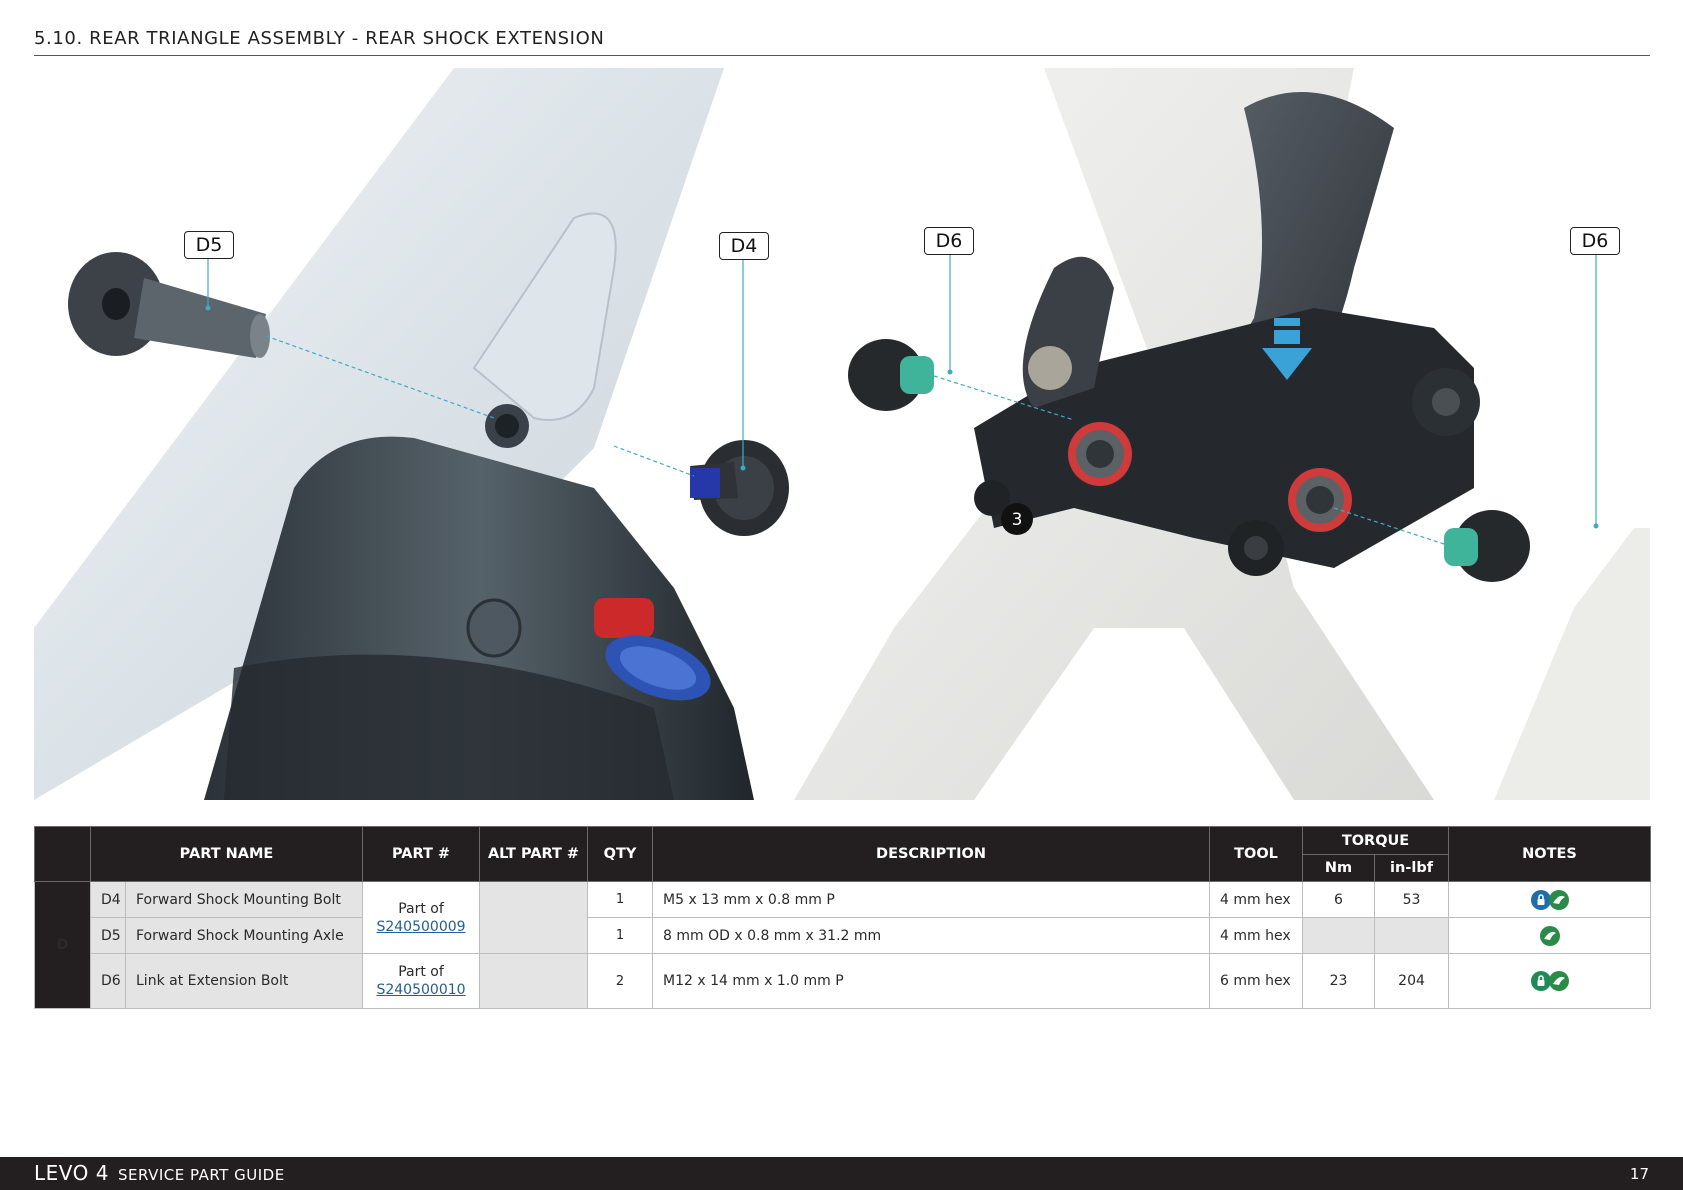 The height and width of the screenshot is (1190, 1683). Describe the element at coordinates (1339, 899) in the screenshot. I see `torque-nm: 6` at that location.